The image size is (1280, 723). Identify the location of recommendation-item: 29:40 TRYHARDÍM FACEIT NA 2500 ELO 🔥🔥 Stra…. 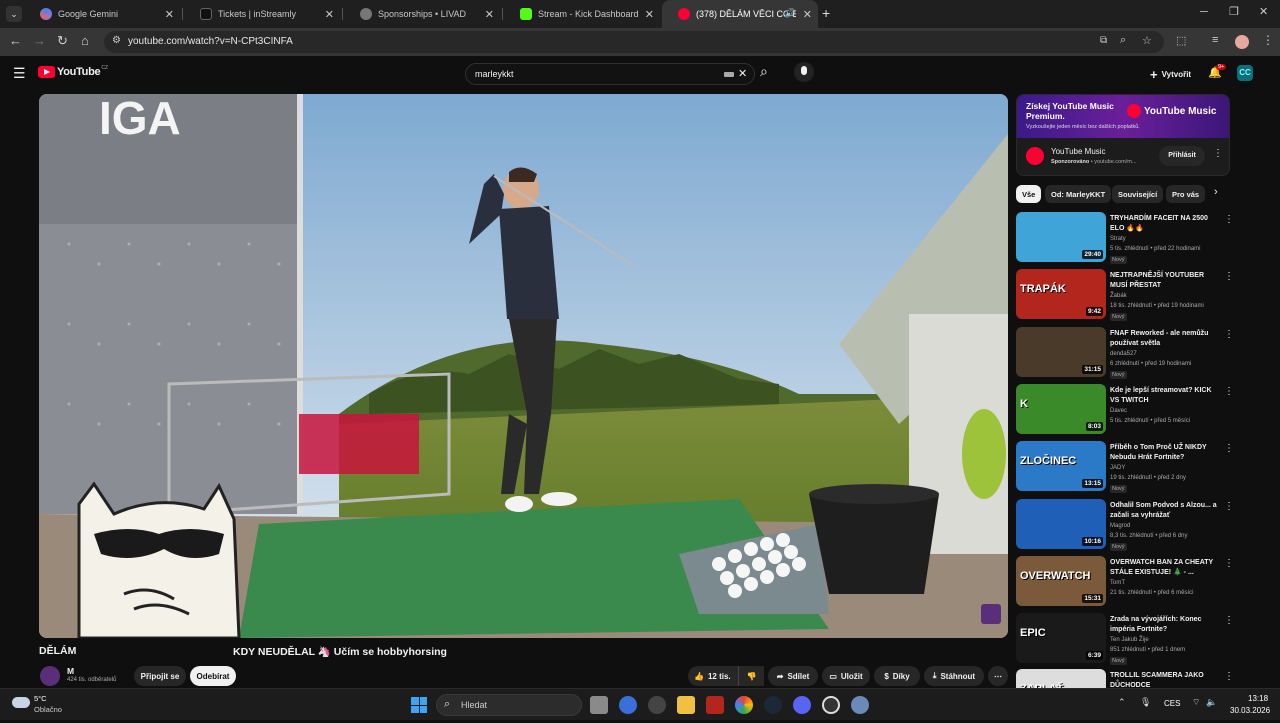
(1126, 239).